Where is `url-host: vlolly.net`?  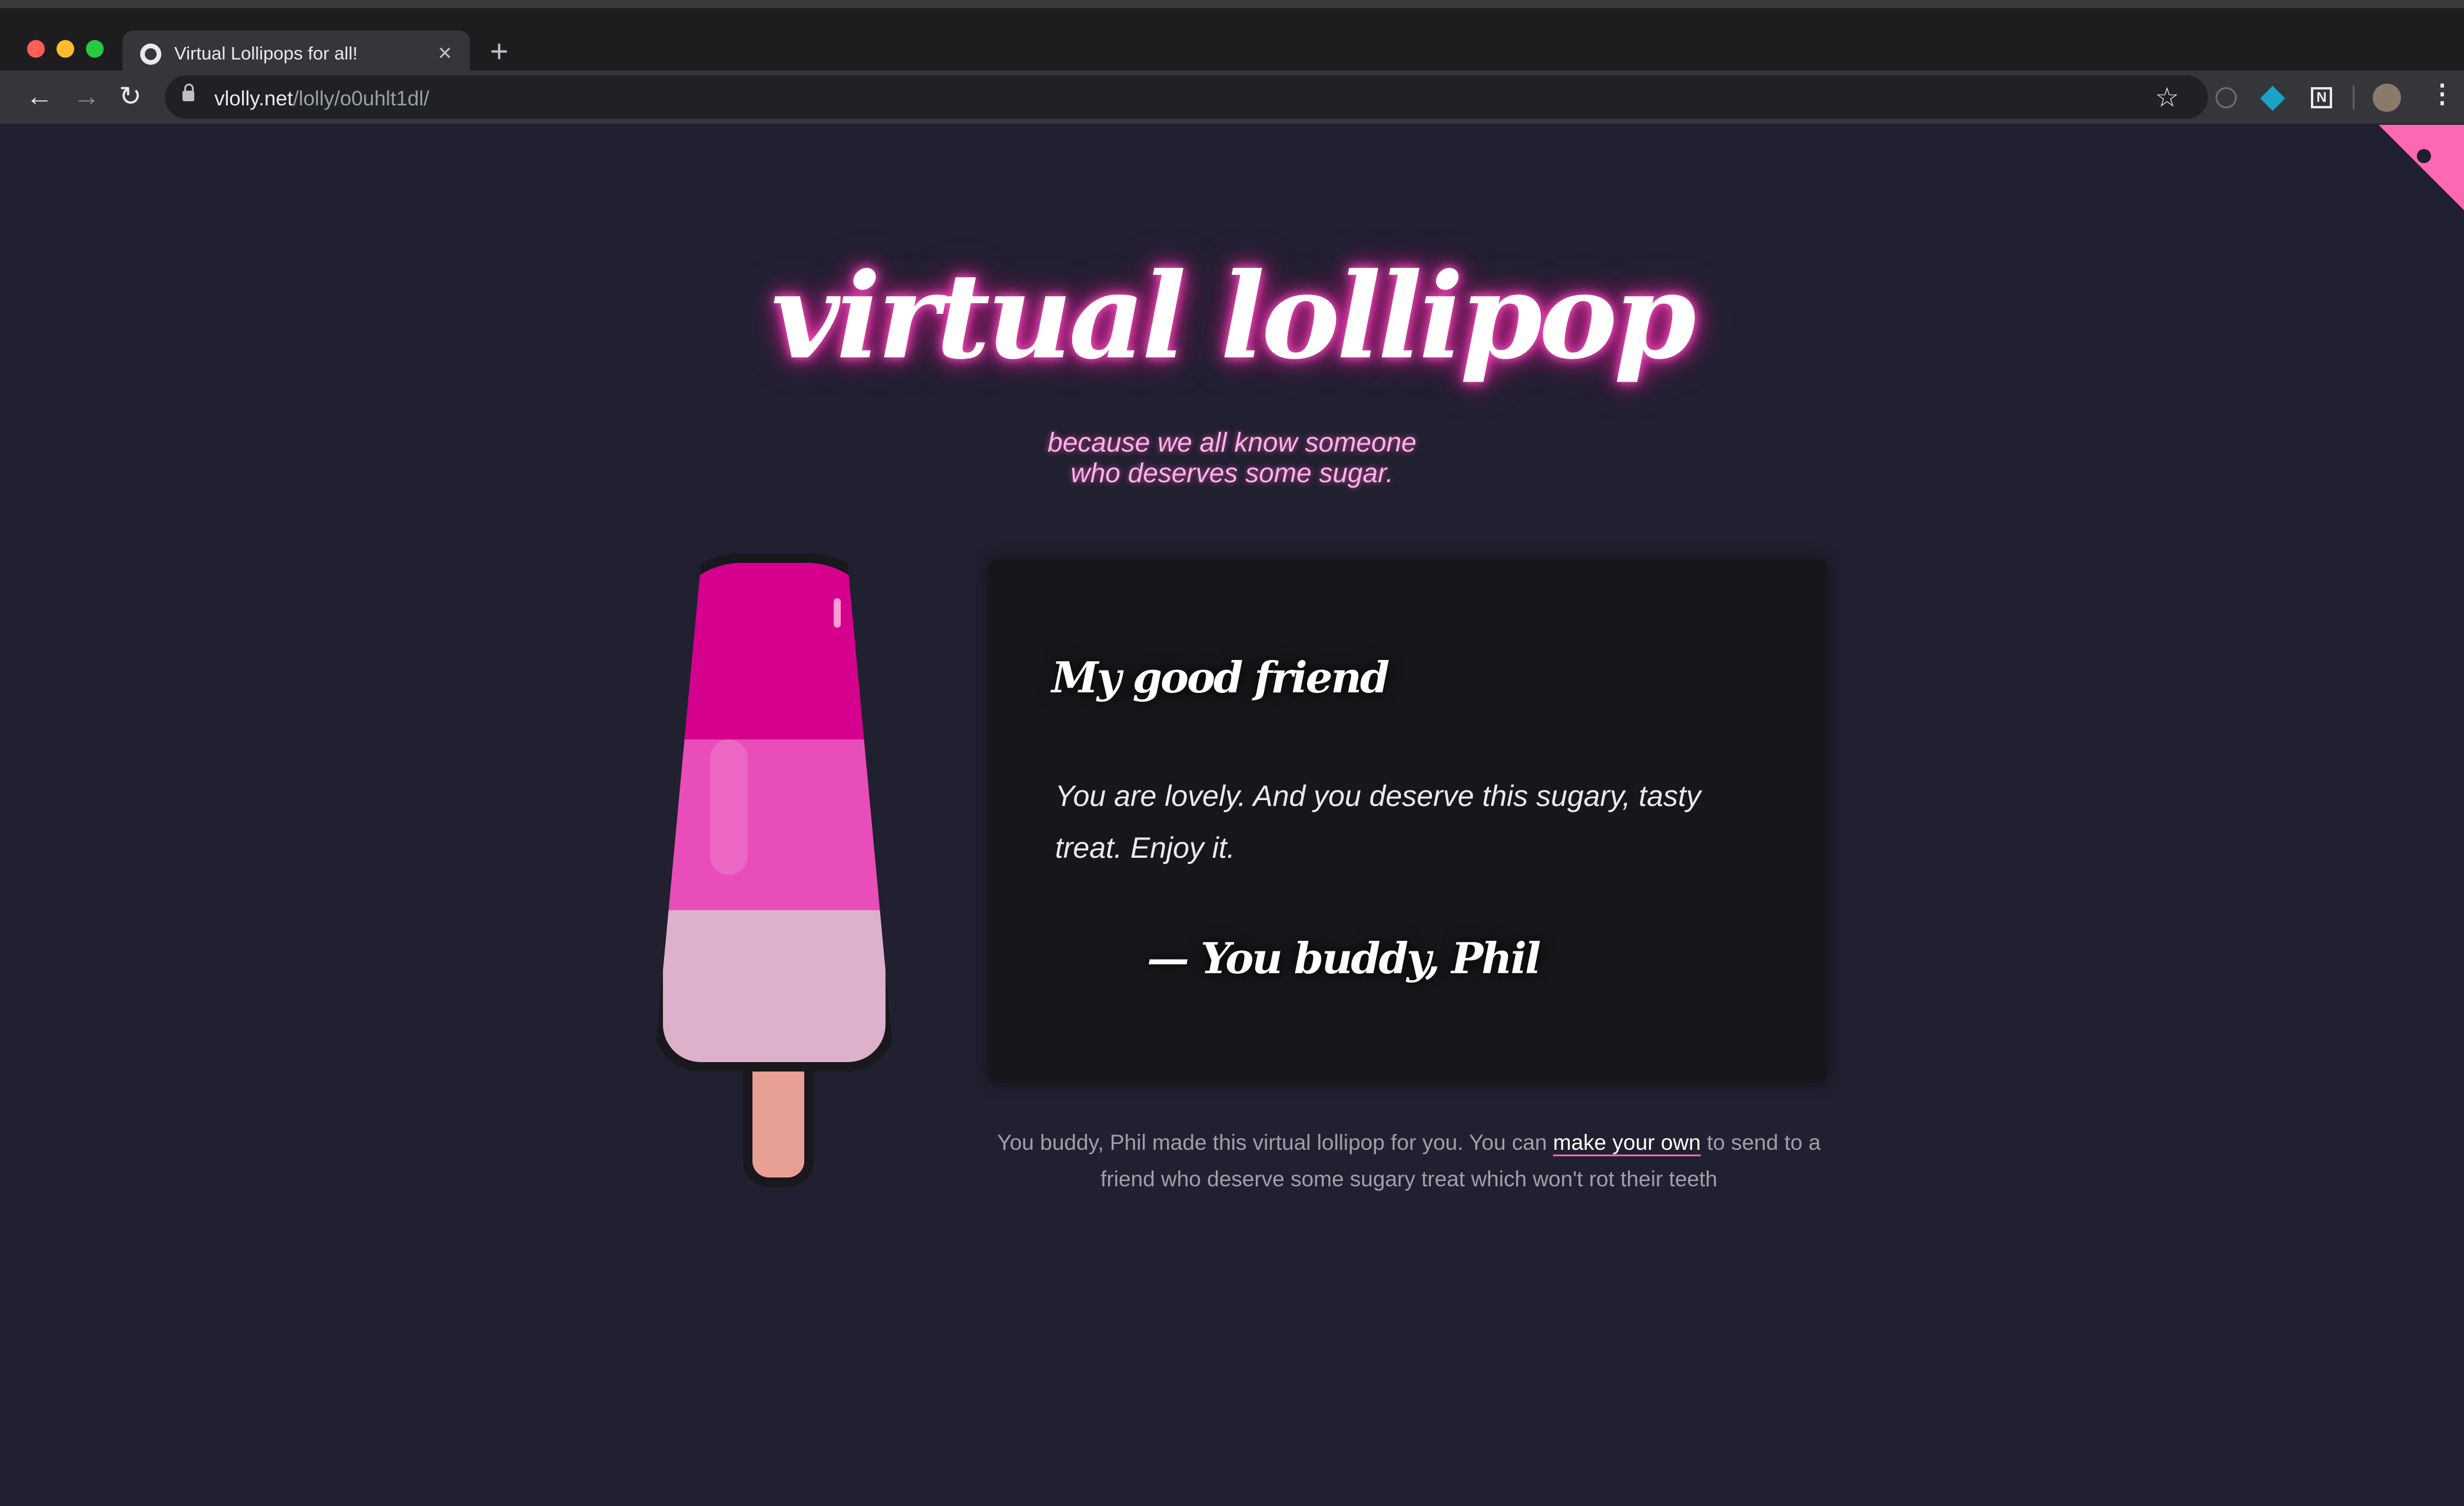 url-host: vlolly.net is located at coordinates (253, 99).